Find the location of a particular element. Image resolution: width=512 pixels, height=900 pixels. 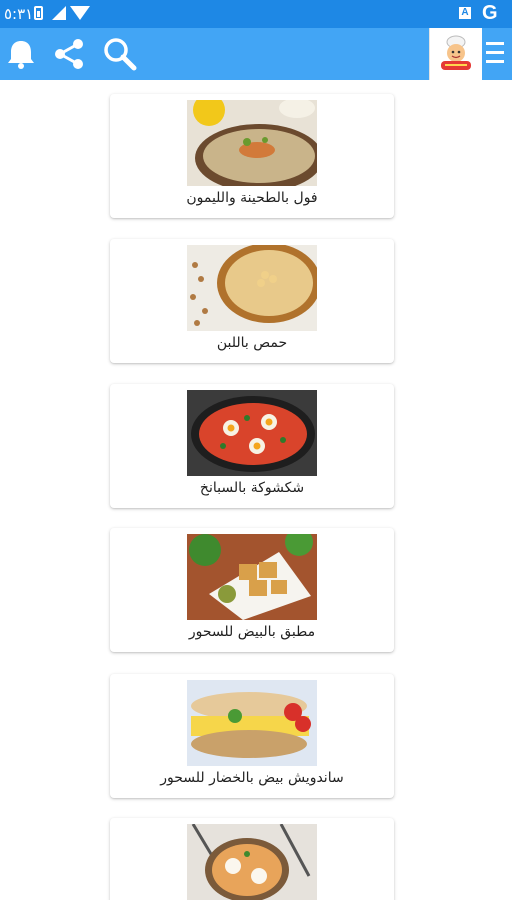

shakshuka-spinach-photo is located at coordinates (252, 433).